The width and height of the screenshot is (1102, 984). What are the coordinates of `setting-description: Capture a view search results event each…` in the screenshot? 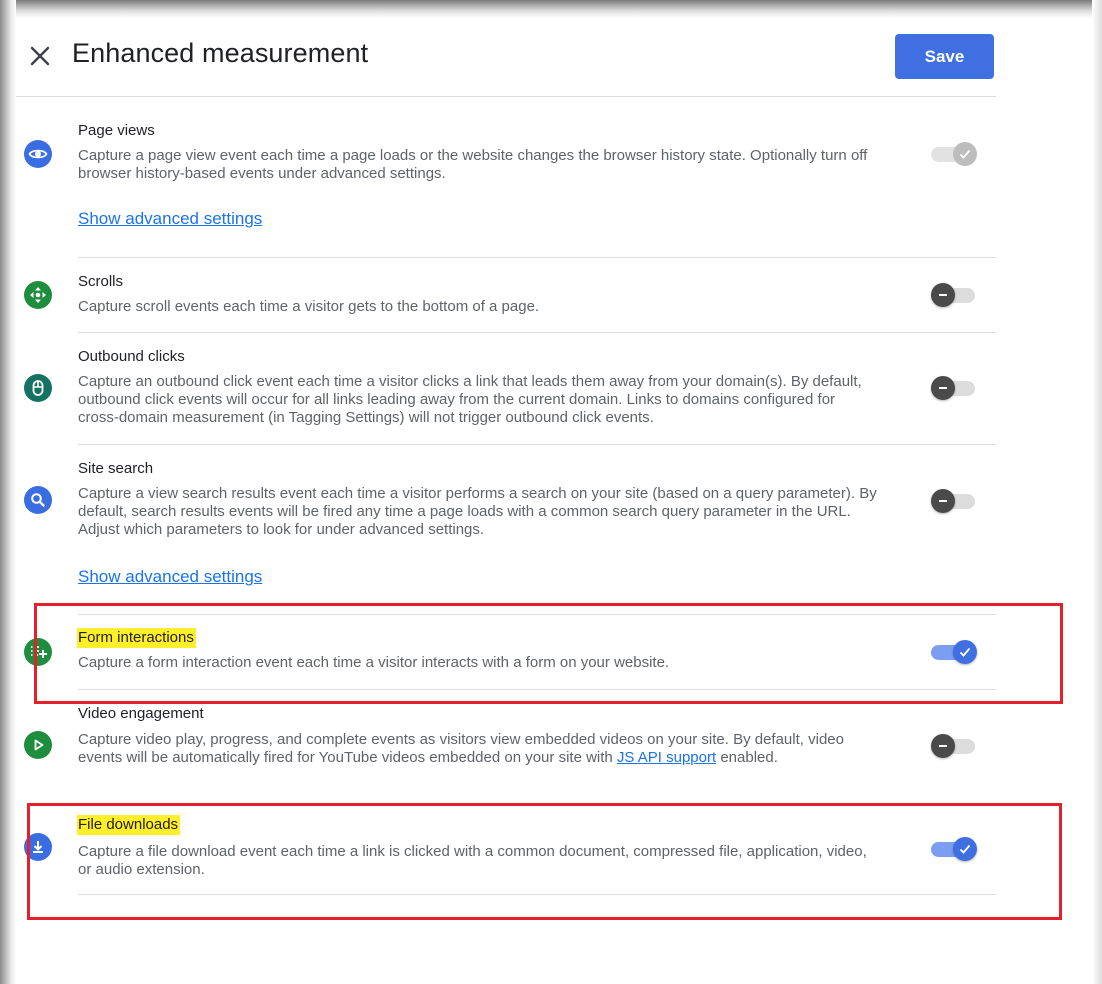 It's located at (477, 511).